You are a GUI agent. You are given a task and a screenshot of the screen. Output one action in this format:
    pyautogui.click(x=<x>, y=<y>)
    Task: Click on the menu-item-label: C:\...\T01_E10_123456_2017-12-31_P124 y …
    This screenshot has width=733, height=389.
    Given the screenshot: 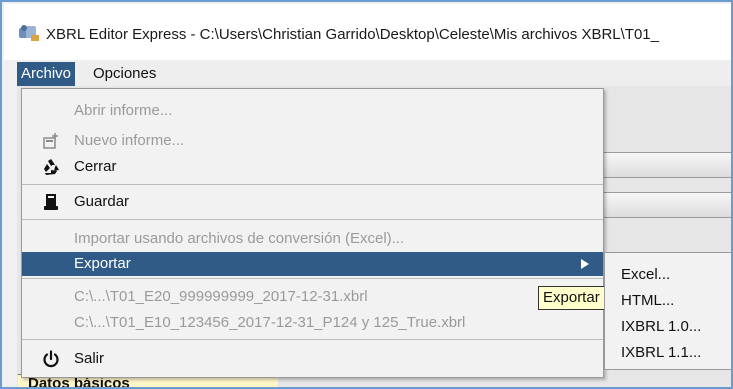 What is the action you would take?
    pyautogui.click(x=270, y=322)
    